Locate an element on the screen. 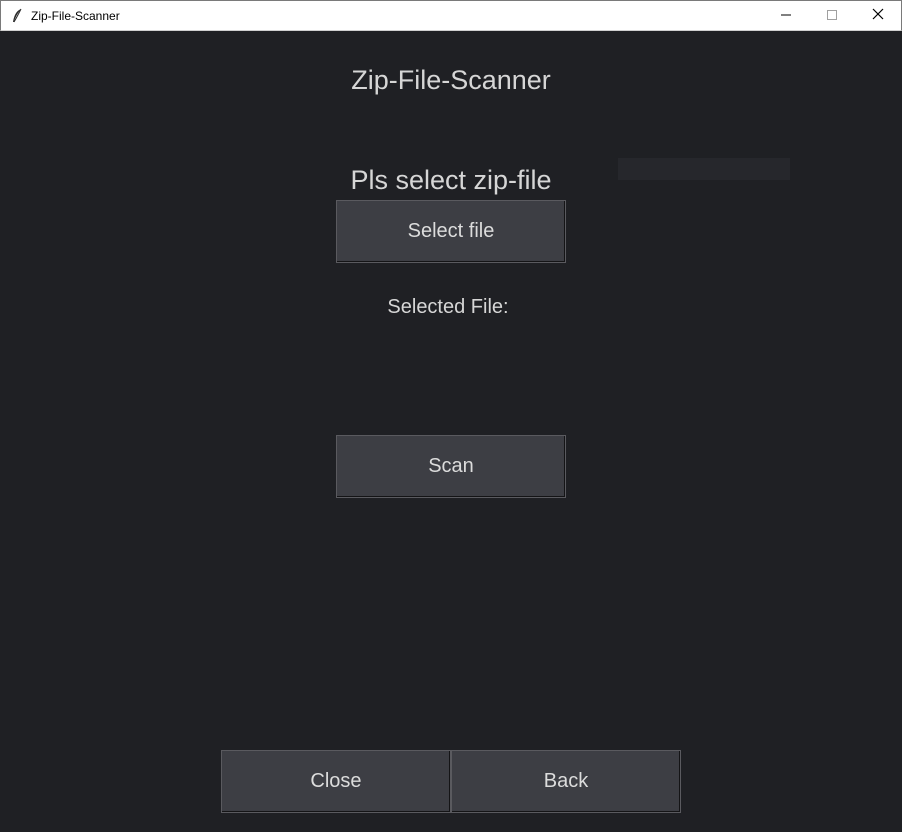 The width and height of the screenshot is (902, 832). close-icon is located at coordinates (878, 16).